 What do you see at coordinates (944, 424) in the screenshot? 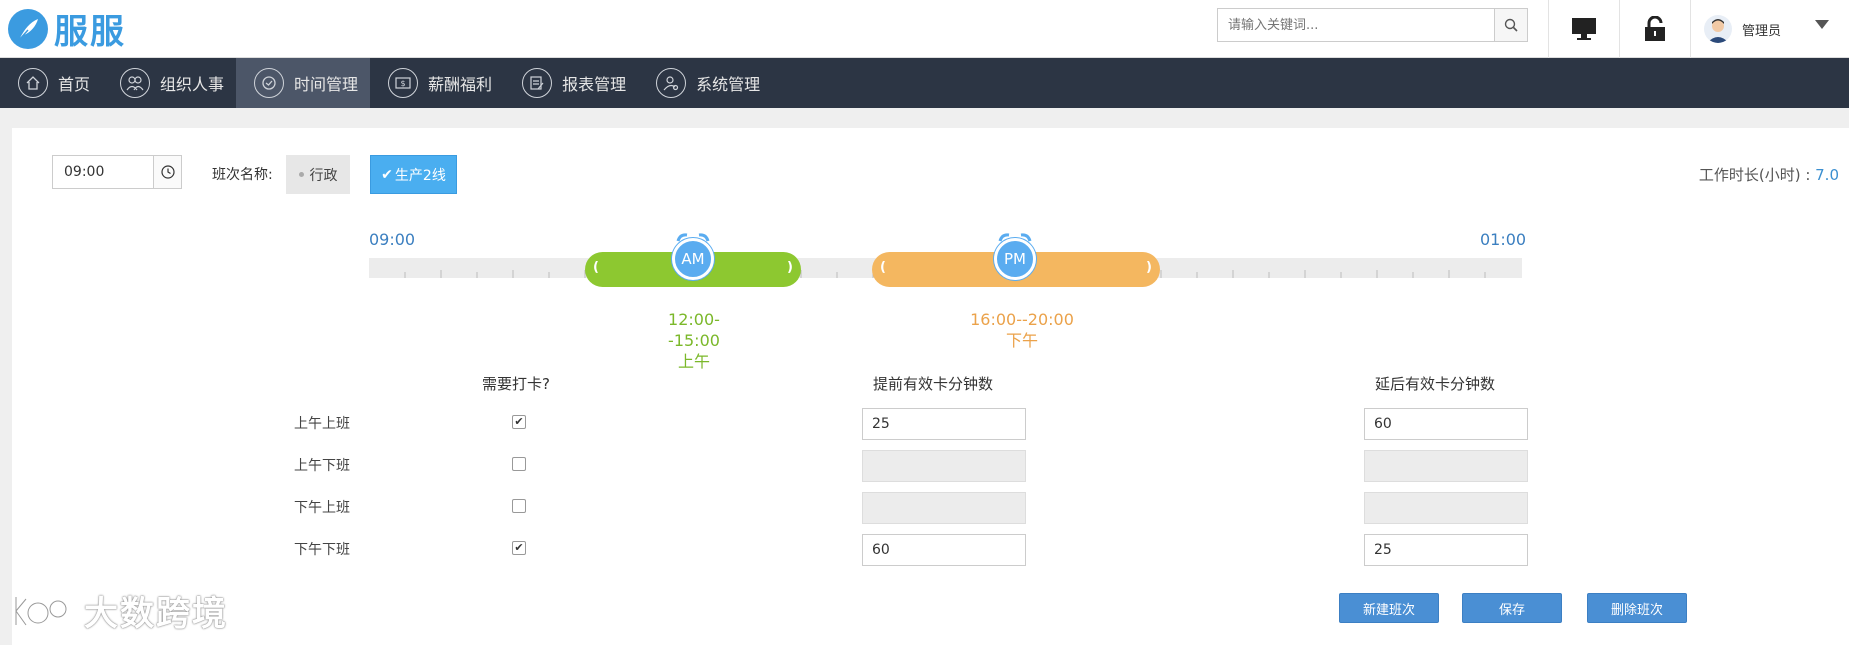
I see `before-minutes-am-in` at bounding box center [944, 424].